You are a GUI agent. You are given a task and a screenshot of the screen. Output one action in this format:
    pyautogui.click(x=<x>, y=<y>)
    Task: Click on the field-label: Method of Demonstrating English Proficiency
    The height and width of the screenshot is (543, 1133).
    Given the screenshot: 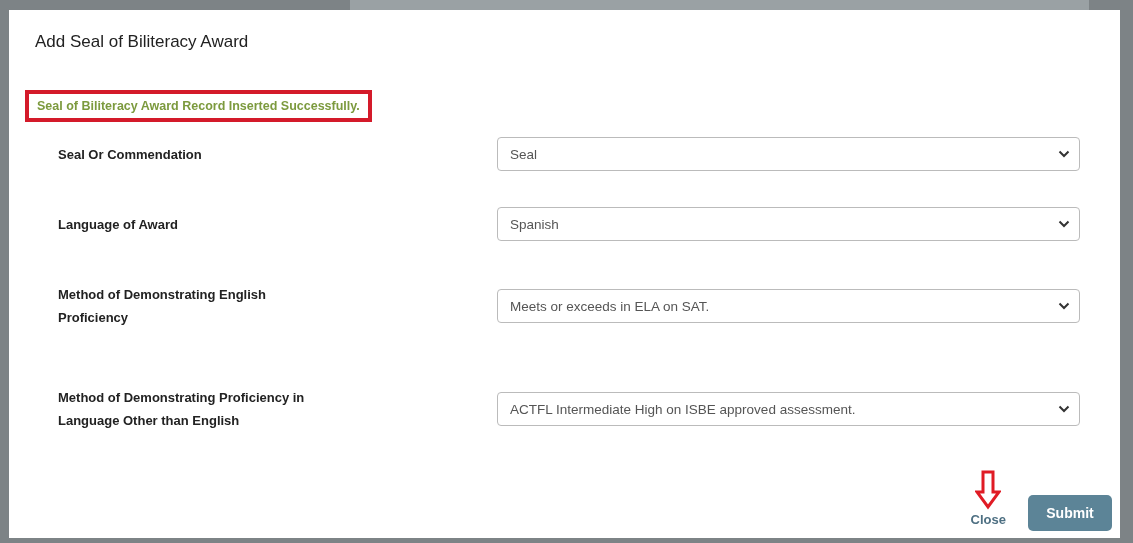 What is the action you would take?
    pyautogui.click(x=162, y=306)
    